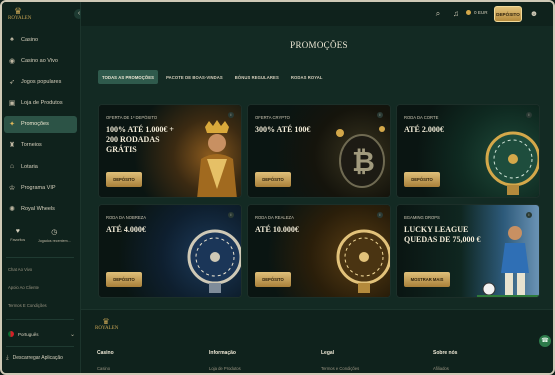 The height and width of the screenshot is (375, 555). Describe the element at coordinates (18, 240) in the screenshot. I see `favorites-label: Favoritos` at that location.